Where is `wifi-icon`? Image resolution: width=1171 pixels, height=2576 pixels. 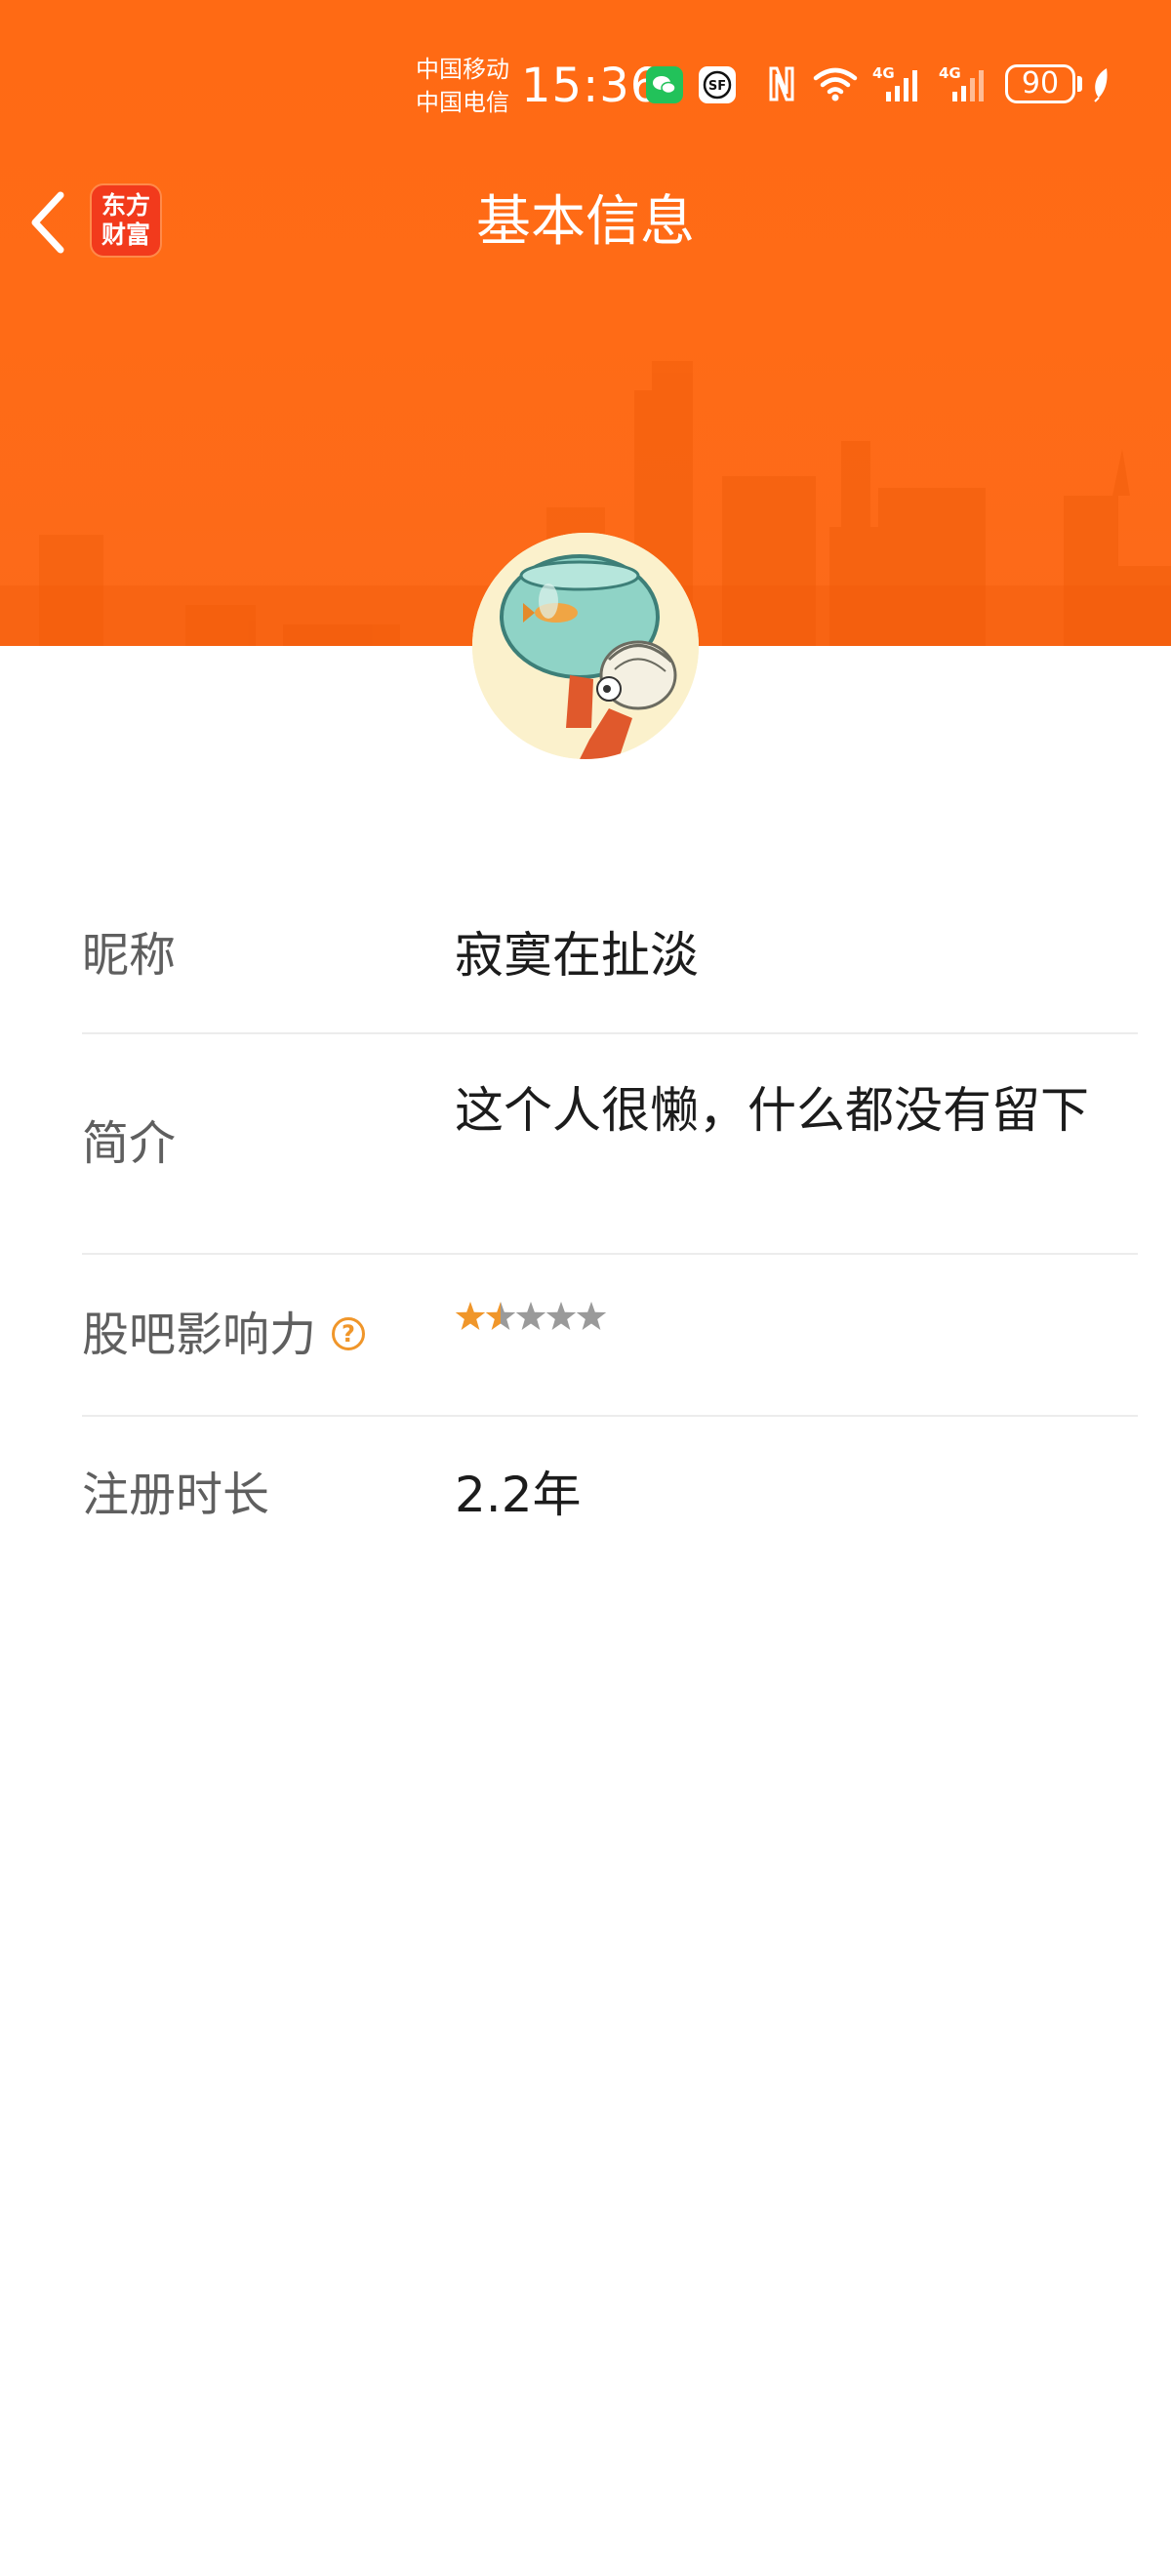
wifi-icon is located at coordinates (835, 84).